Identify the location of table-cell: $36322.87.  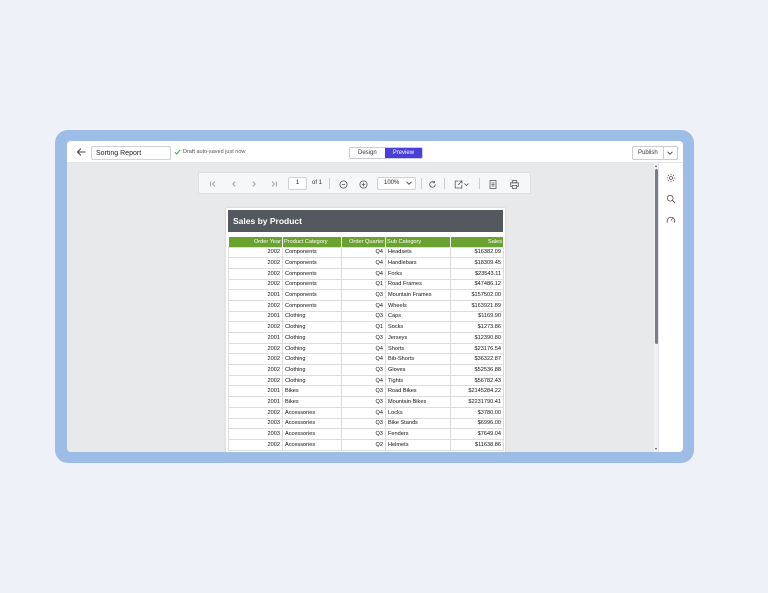
(477, 359).